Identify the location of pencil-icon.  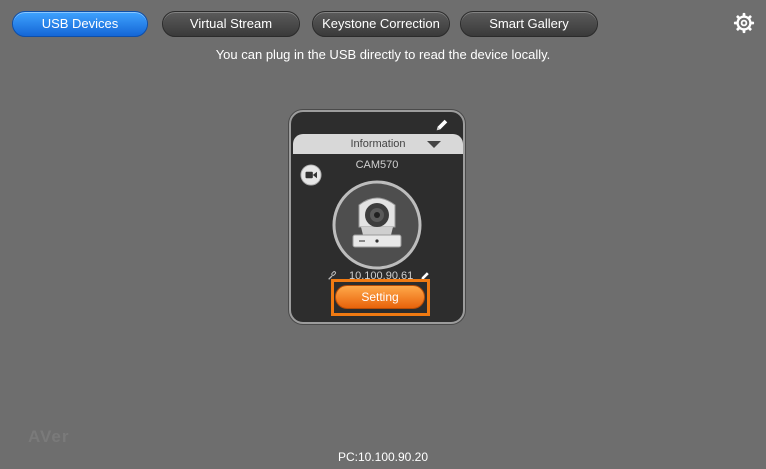
(442, 125).